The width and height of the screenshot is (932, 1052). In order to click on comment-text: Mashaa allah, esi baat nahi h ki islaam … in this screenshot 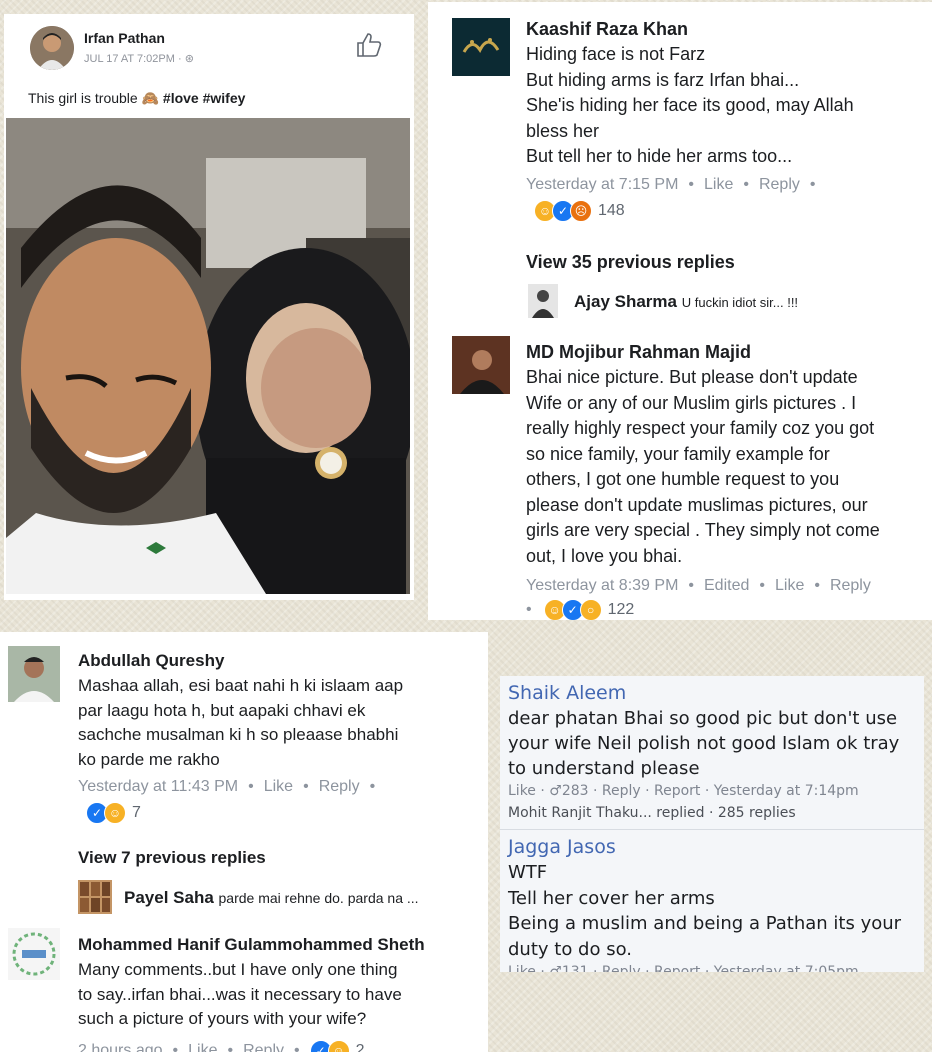, I will do `click(241, 722)`.